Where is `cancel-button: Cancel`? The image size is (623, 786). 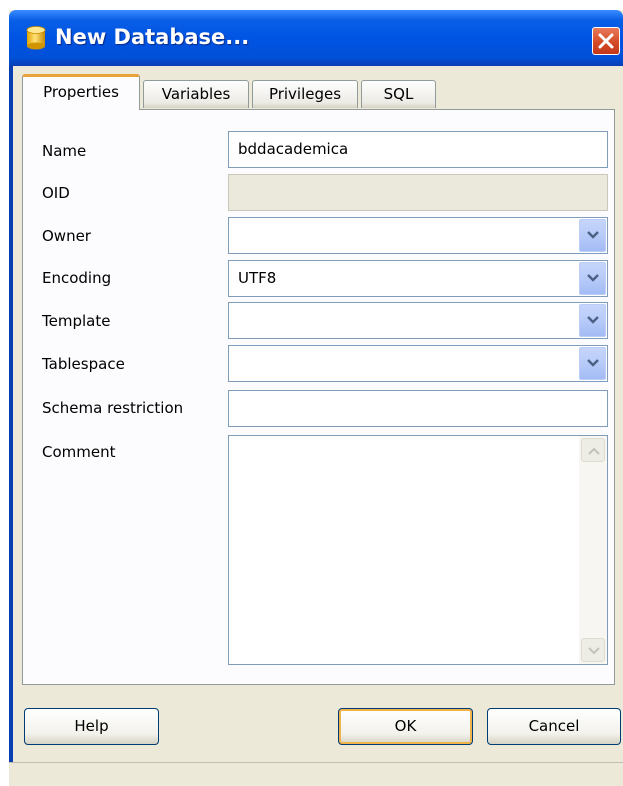 cancel-button: Cancel is located at coordinates (554, 726).